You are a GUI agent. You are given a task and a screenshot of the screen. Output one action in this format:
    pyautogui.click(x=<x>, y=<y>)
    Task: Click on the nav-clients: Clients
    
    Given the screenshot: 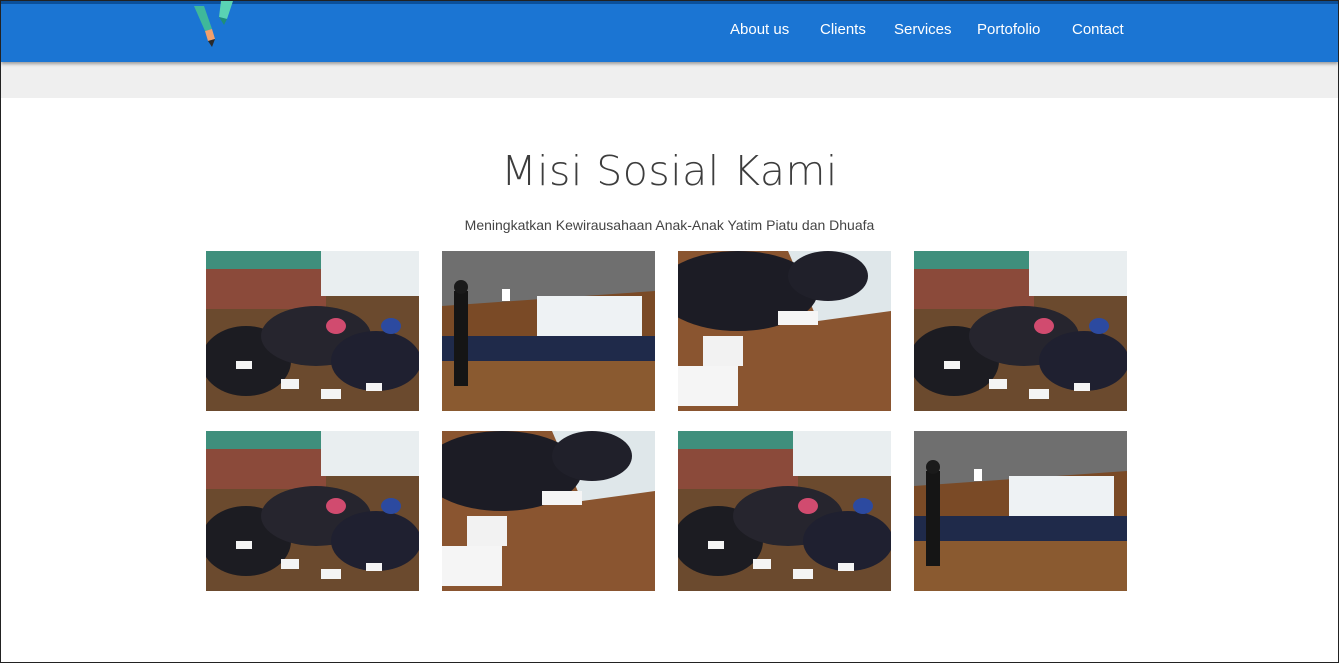 What is the action you would take?
    pyautogui.click(x=843, y=29)
    